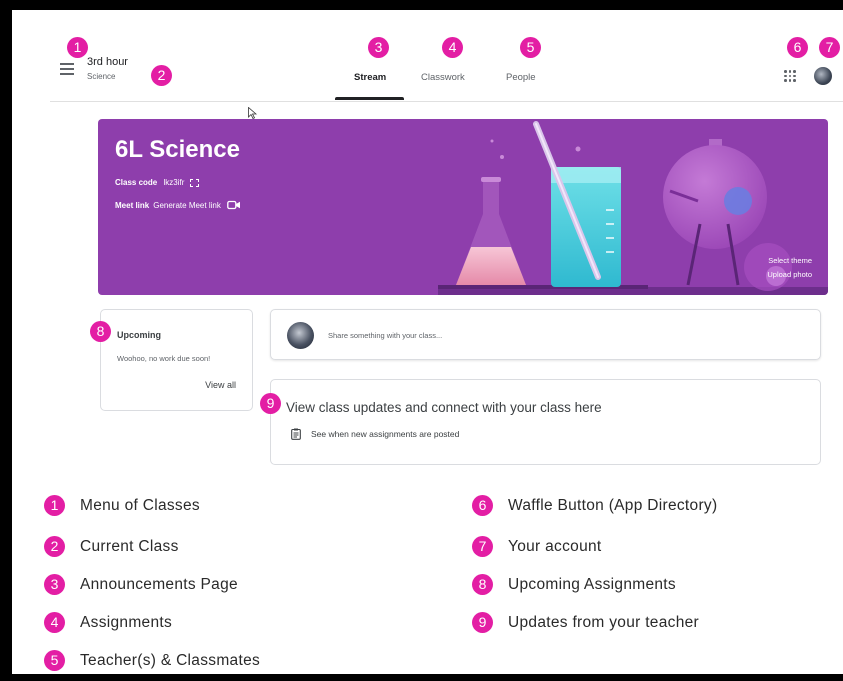 The height and width of the screenshot is (681, 843). Describe the element at coordinates (482, 622) in the screenshot. I see `legend-marker: 9` at that location.